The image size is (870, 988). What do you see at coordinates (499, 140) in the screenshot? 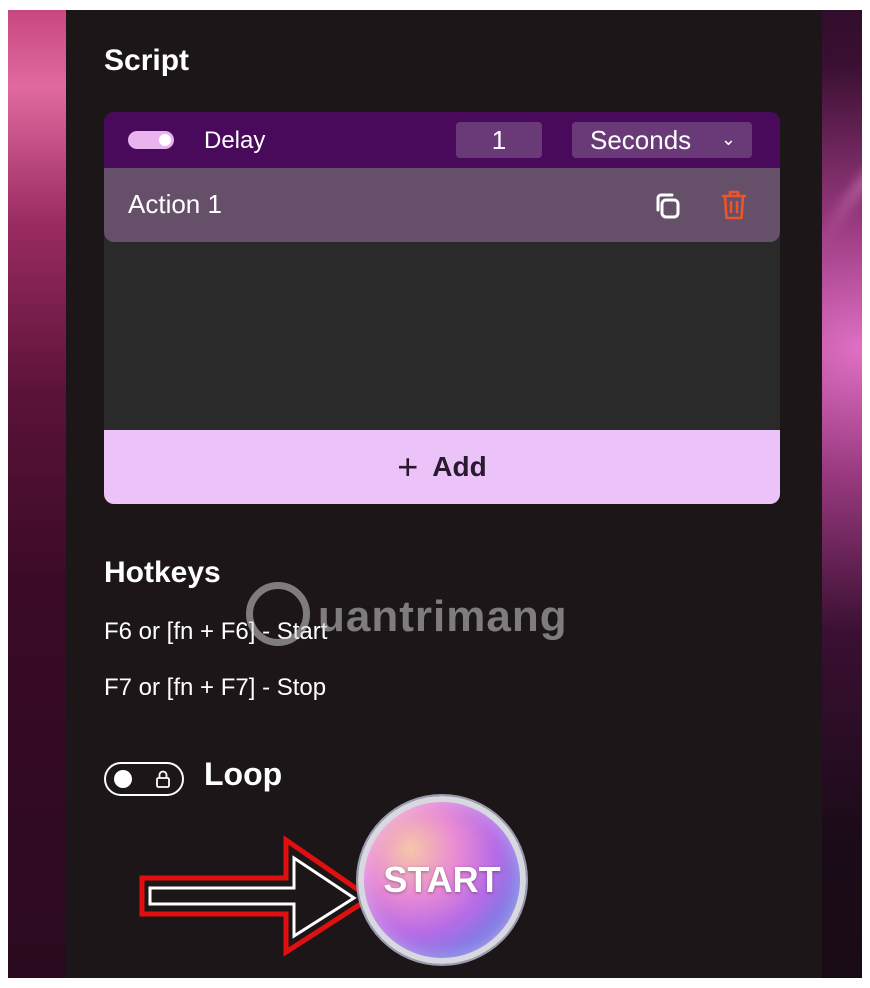
I see `delay-value-input: 1` at bounding box center [499, 140].